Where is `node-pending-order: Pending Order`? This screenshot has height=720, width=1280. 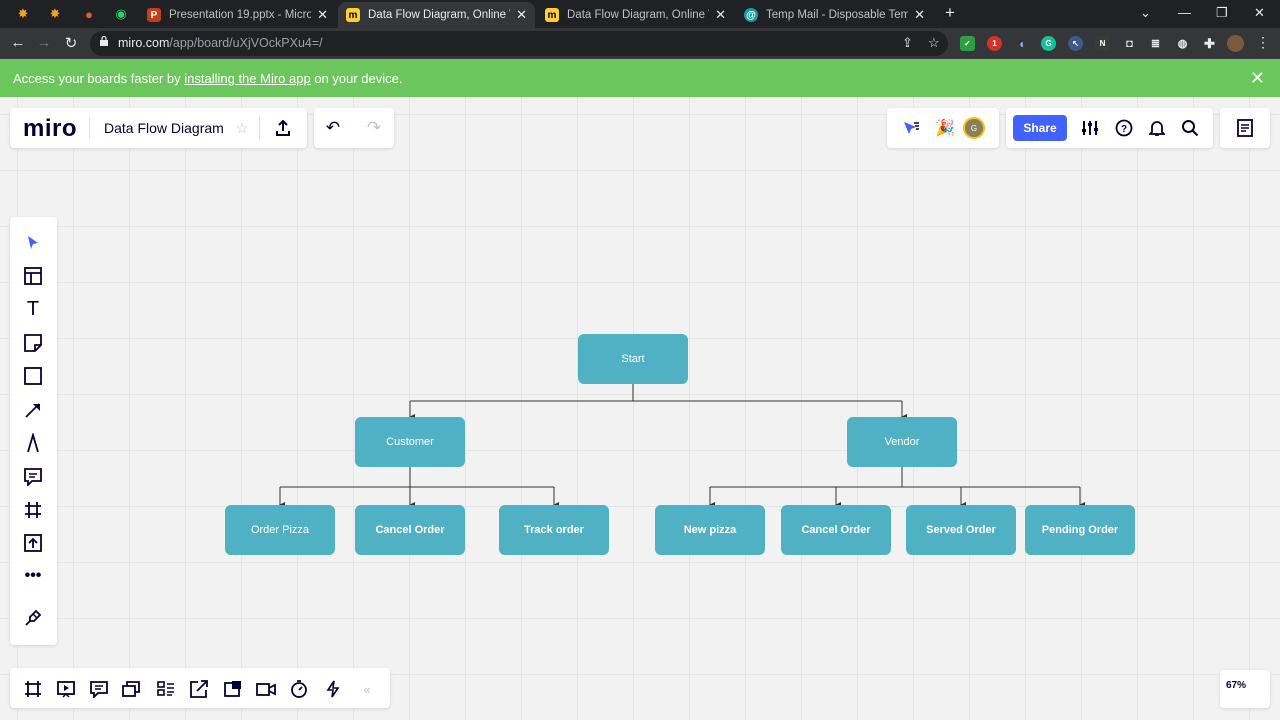 node-pending-order: Pending Order is located at coordinates (1080, 530).